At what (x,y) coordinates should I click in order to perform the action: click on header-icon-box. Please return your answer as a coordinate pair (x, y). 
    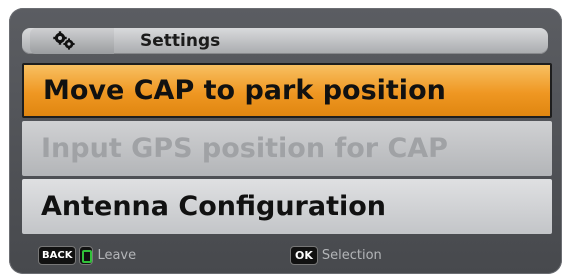
    Looking at the image, I should click on (72, 41).